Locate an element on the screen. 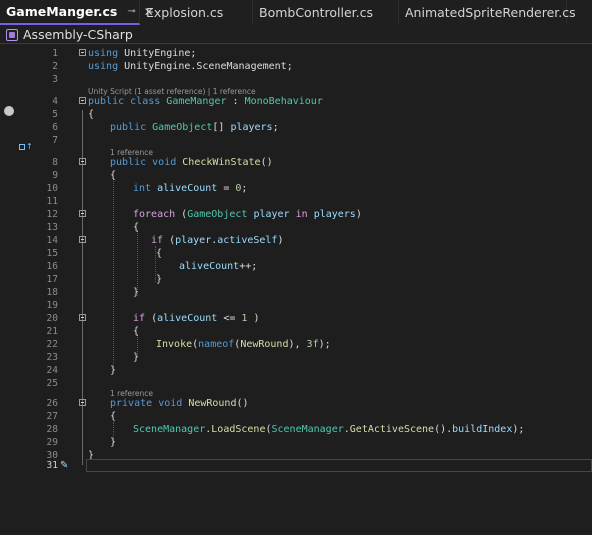  tab-explosion: Explosion.cs is located at coordinates (196, 12).